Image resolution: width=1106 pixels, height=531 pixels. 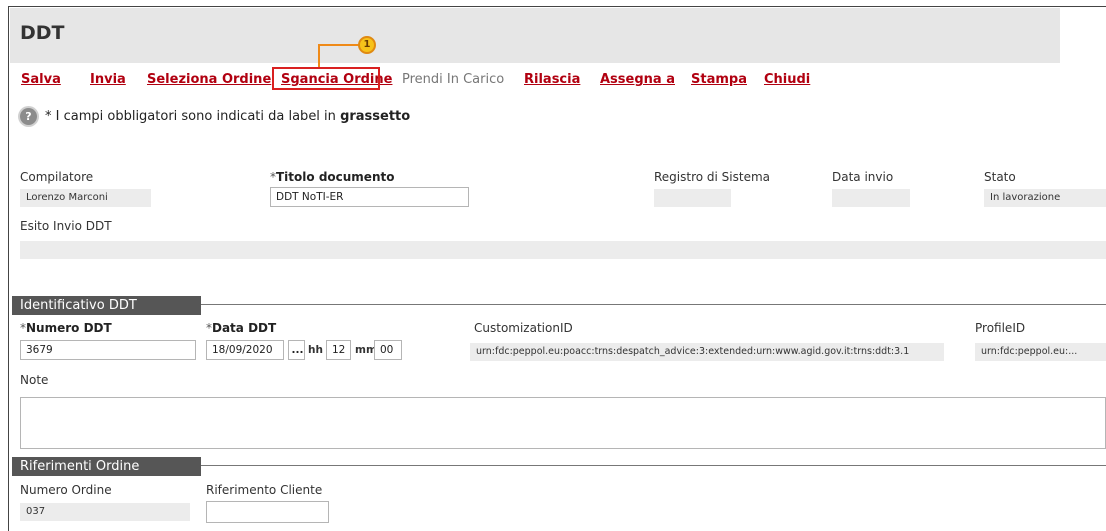 What do you see at coordinates (108, 79) in the screenshot?
I see `invia-button: Invia` at bounding box center [108, 79].